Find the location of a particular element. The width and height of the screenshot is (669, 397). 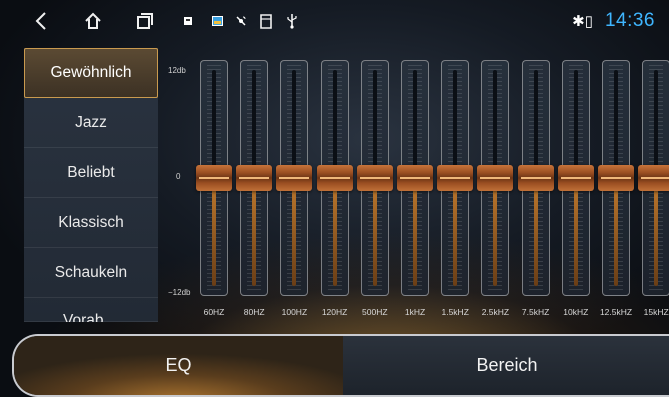

band-frequency-label: 1.5kHZ is located at coordinates (455, 312).